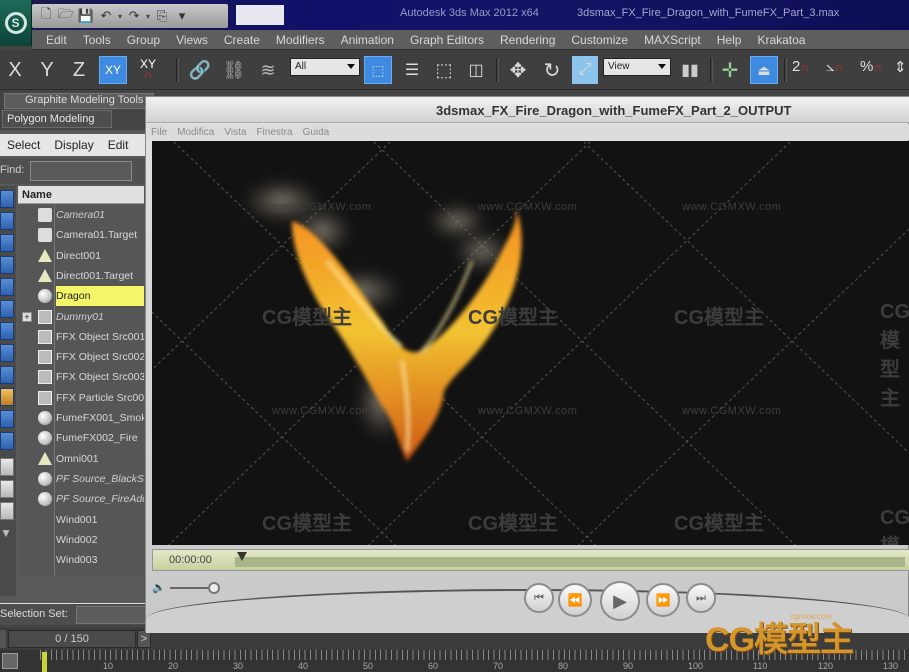  What do you see at coordinates (637, 67) in the screenshot?
I see `reference-coordinate-dropdown: View` at bounding box center [637, 67].